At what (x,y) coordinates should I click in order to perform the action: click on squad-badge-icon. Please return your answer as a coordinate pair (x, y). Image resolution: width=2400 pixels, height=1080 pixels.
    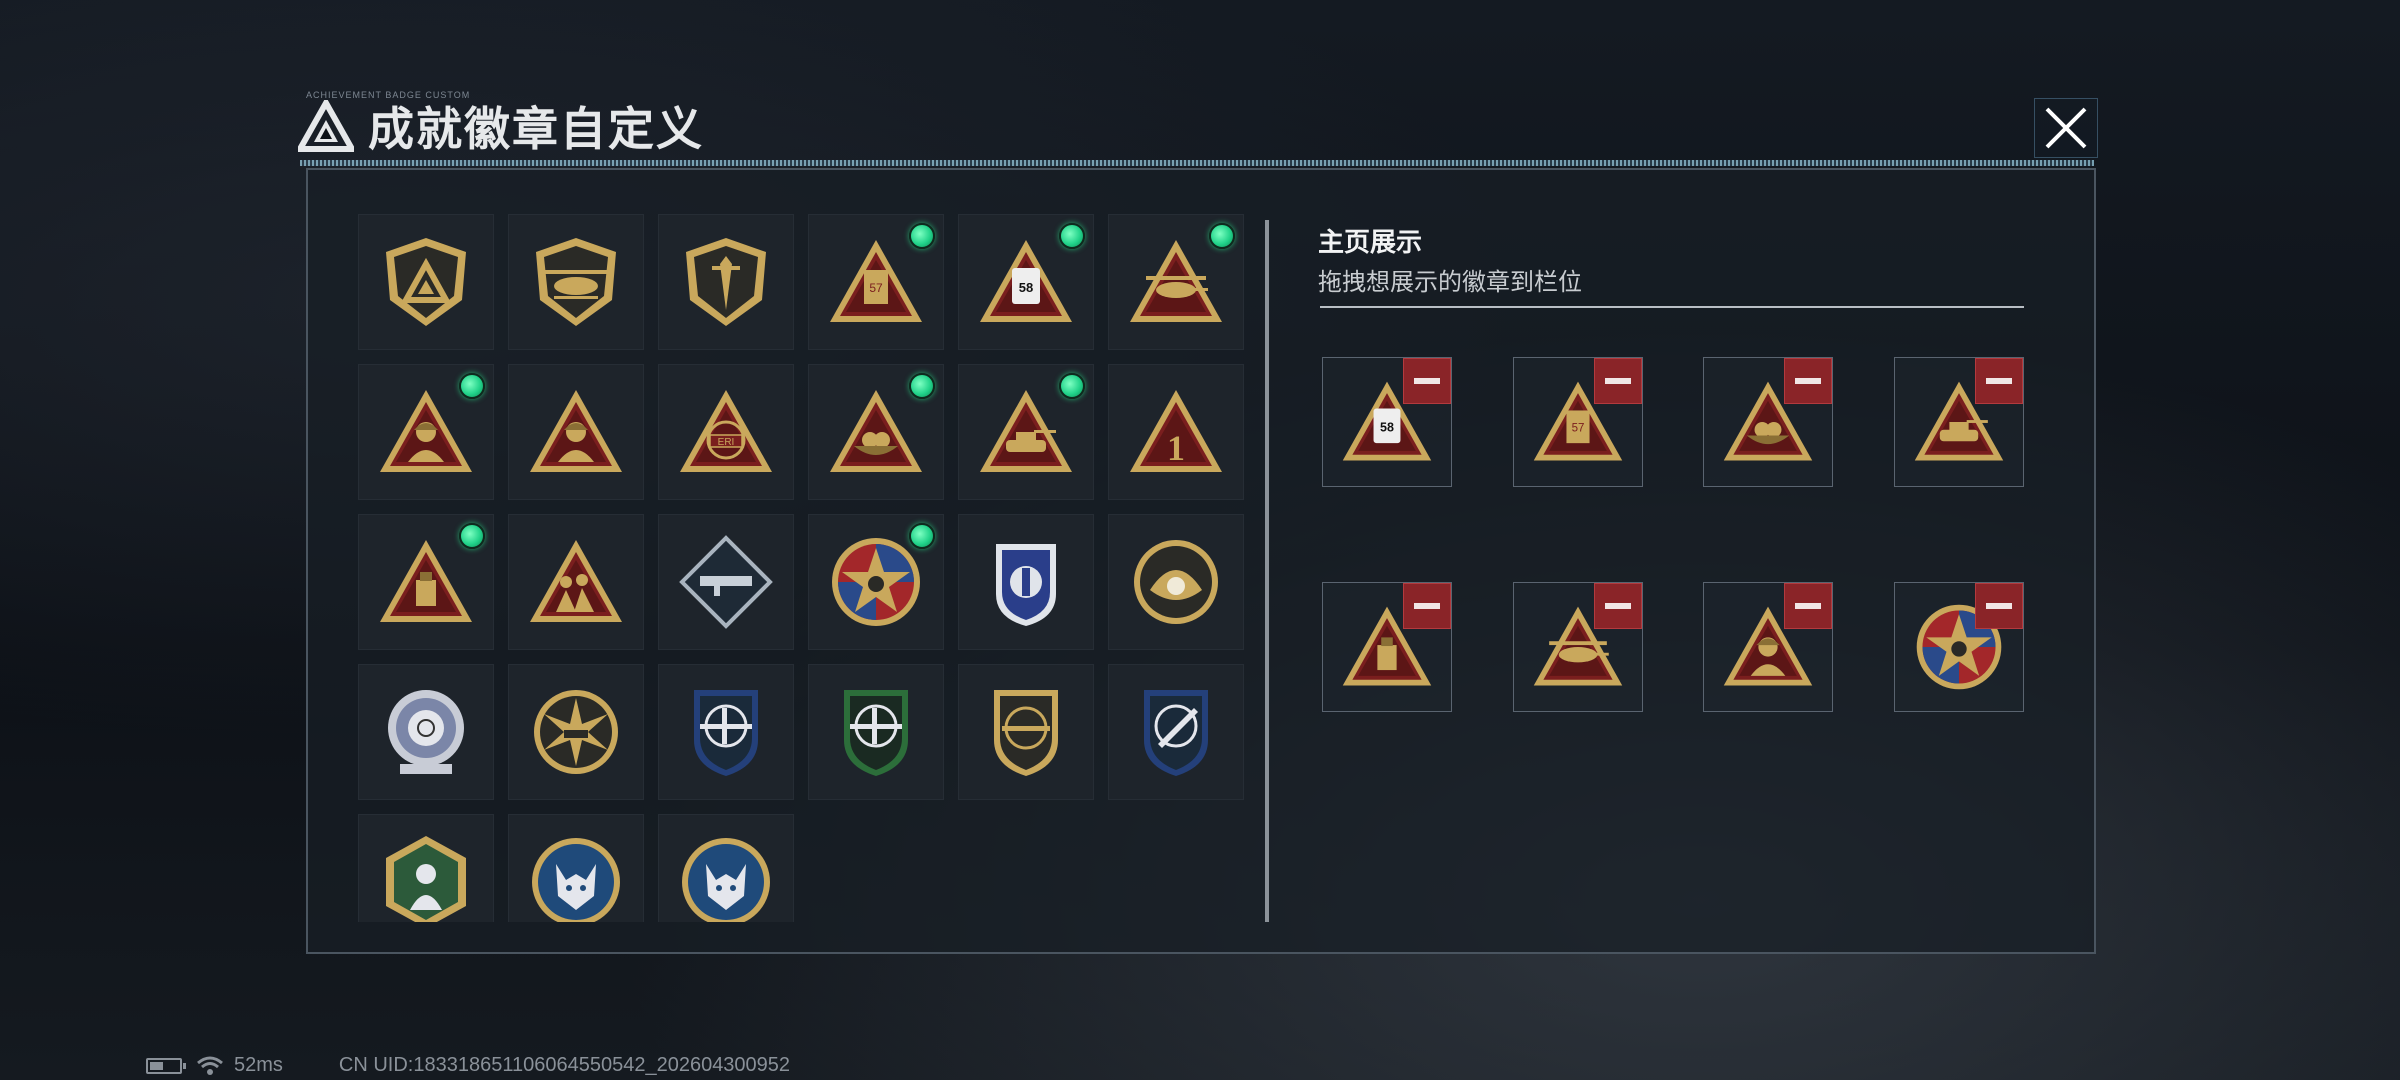
    Looking at the image, I should click on (576, 581).